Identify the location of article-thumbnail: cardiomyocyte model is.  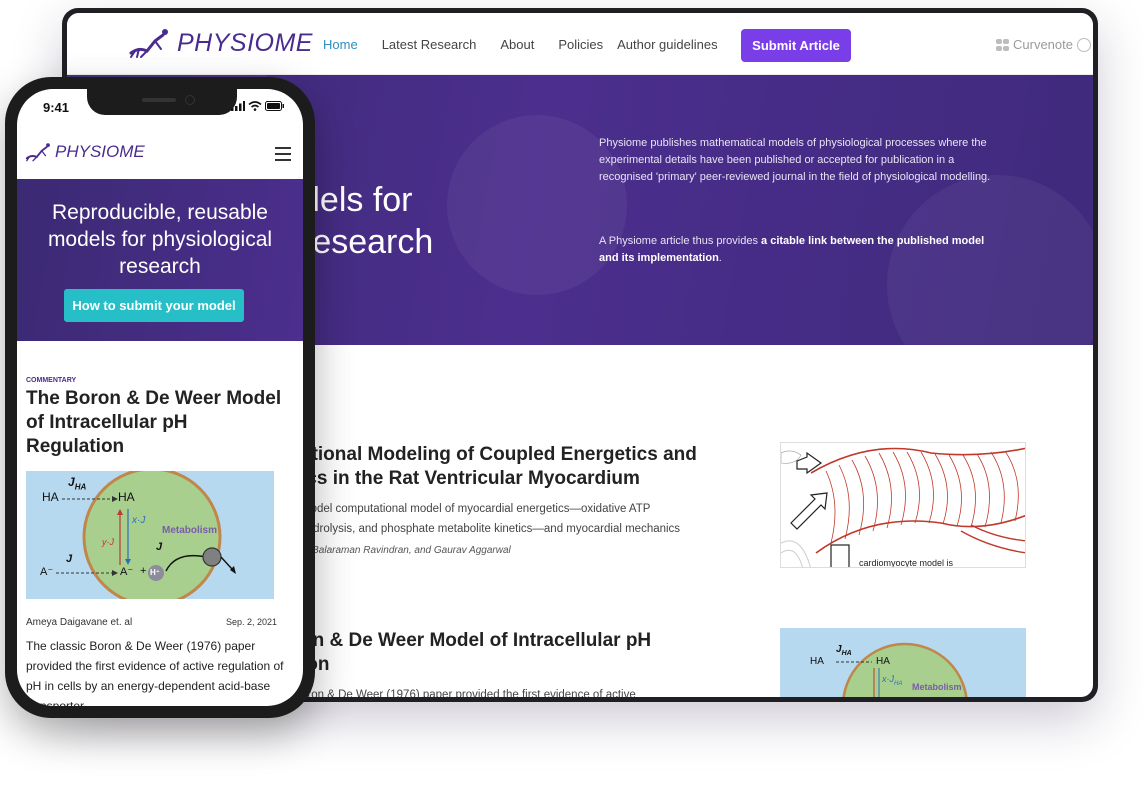
(903, 505).